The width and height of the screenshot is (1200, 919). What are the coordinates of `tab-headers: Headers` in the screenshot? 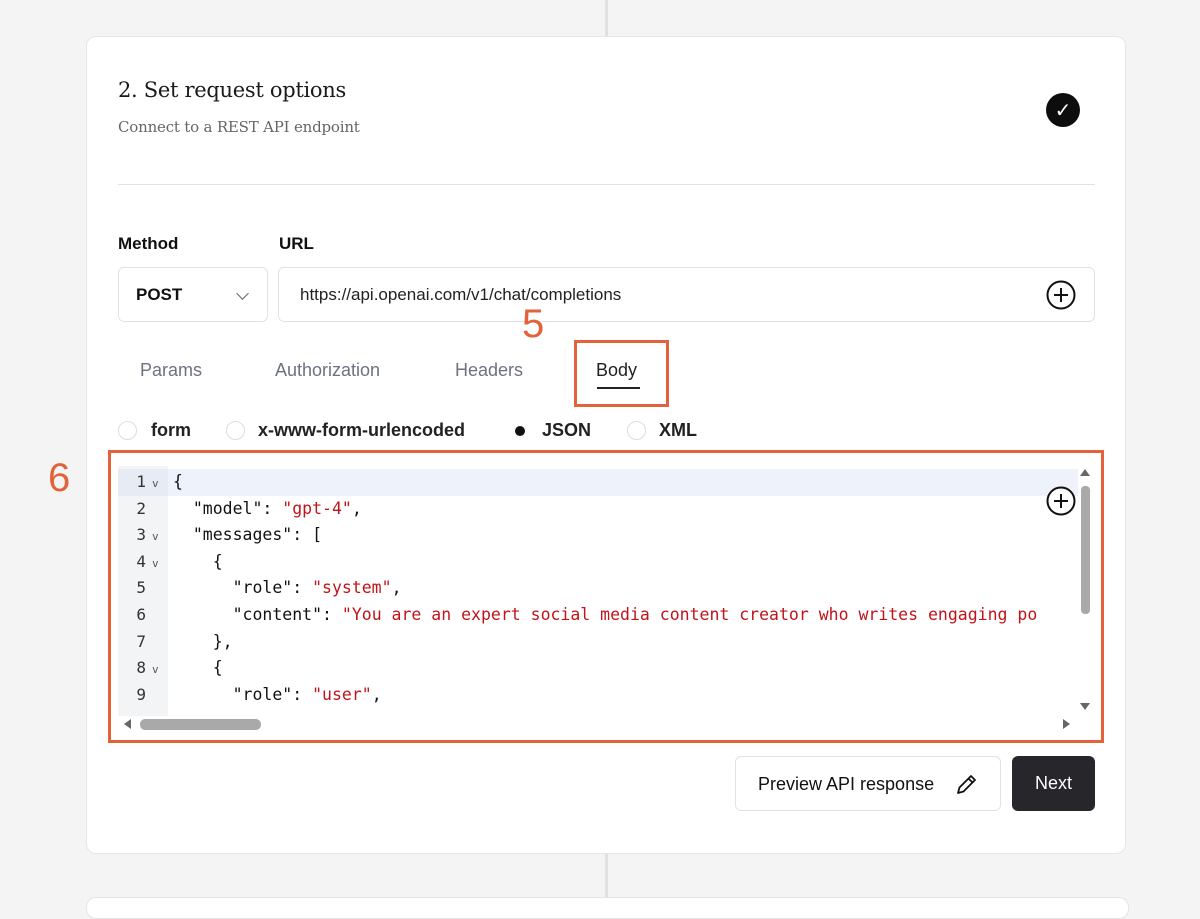 It's located at (489, 370).